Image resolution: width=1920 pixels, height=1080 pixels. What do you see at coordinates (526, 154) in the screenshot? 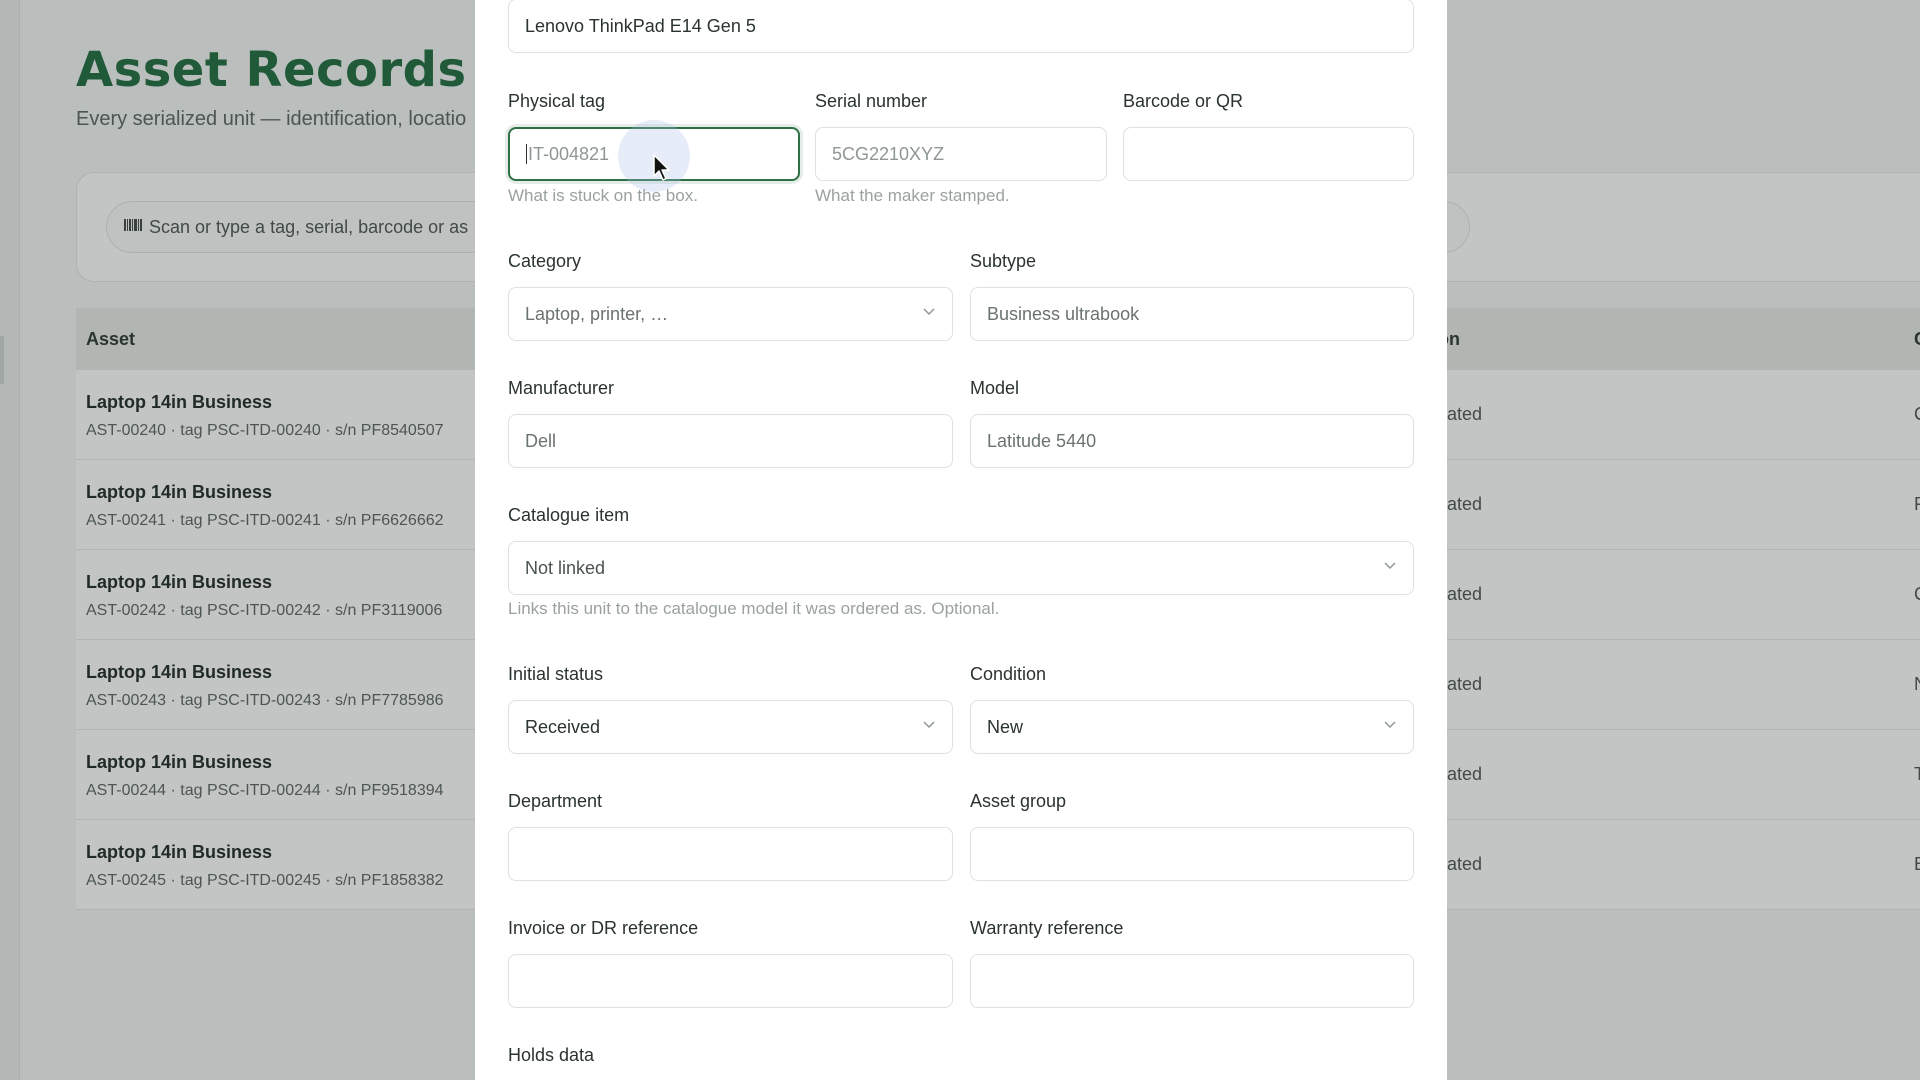
I see `text-caret` at bounding box center [526, 154].